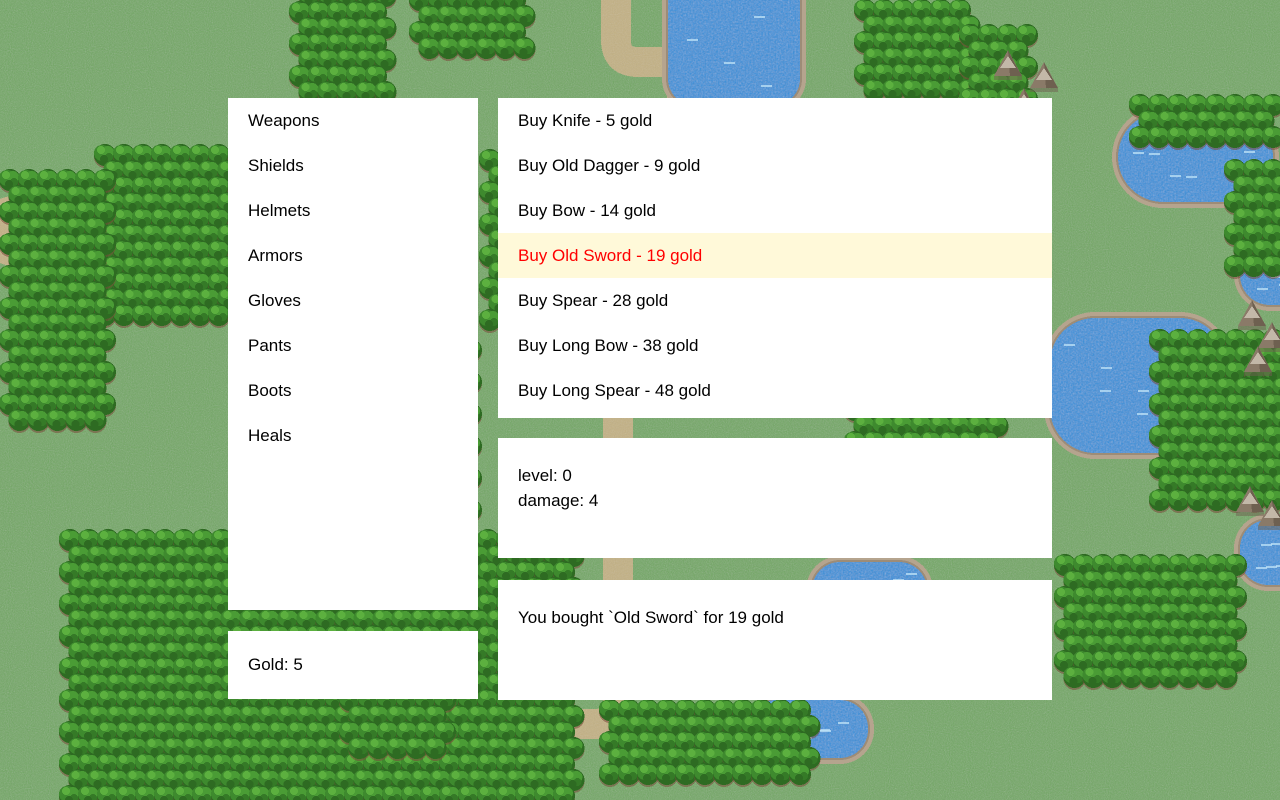 Image resolution: width=1280 pixels, height=800 pixels. Describe the element at coordinates (353, 300) in the screenshot. I see `category-item-gloves: Gloves` at that location.